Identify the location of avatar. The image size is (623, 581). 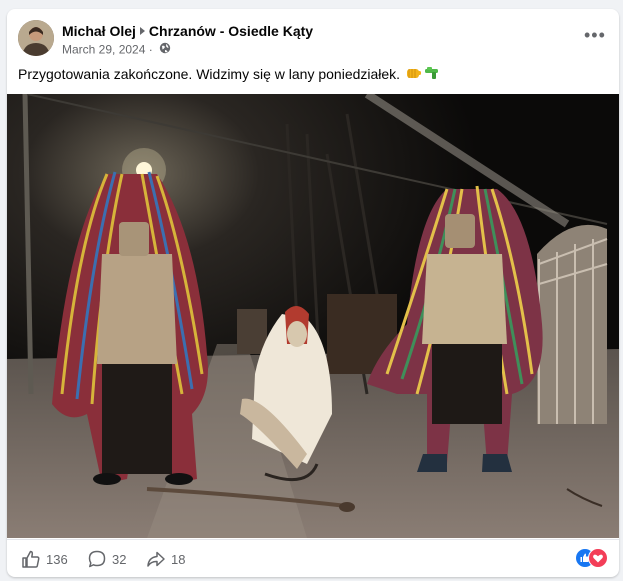
(36, 38).